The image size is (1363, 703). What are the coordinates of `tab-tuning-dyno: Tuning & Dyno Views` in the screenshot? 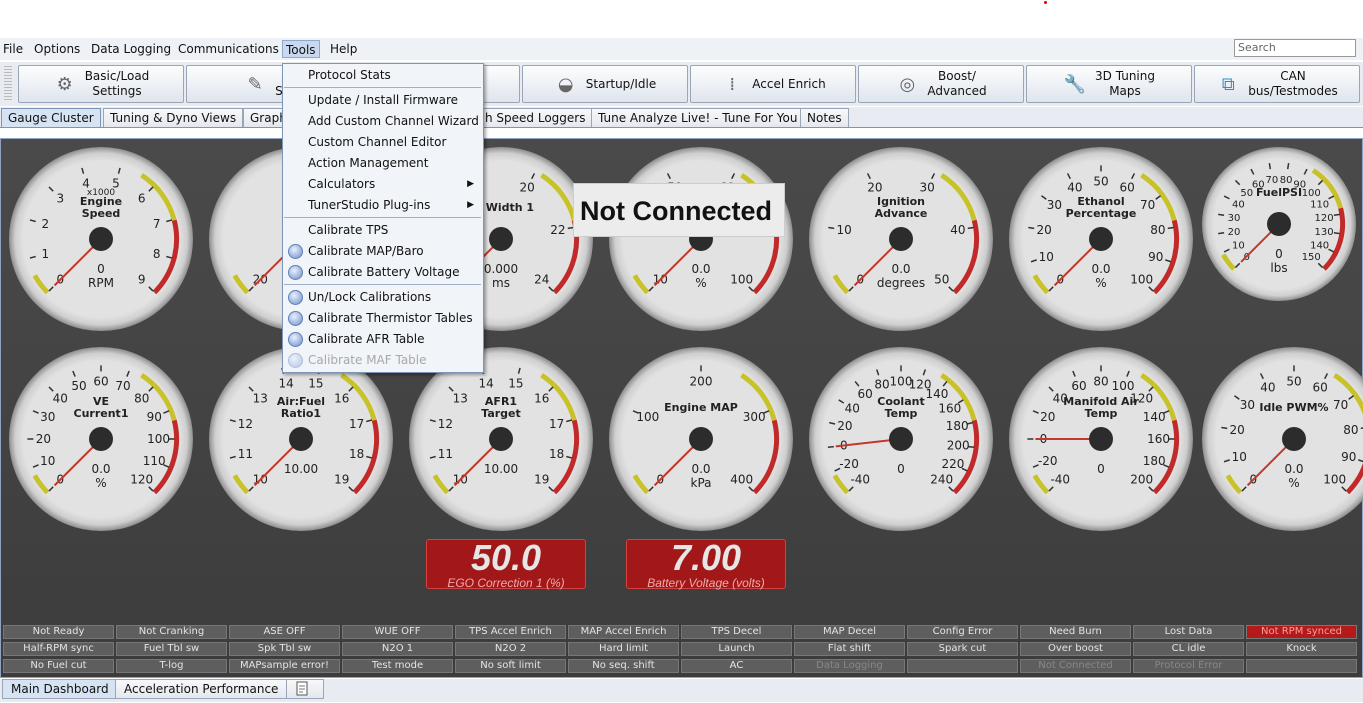 It's located at (173, 117).